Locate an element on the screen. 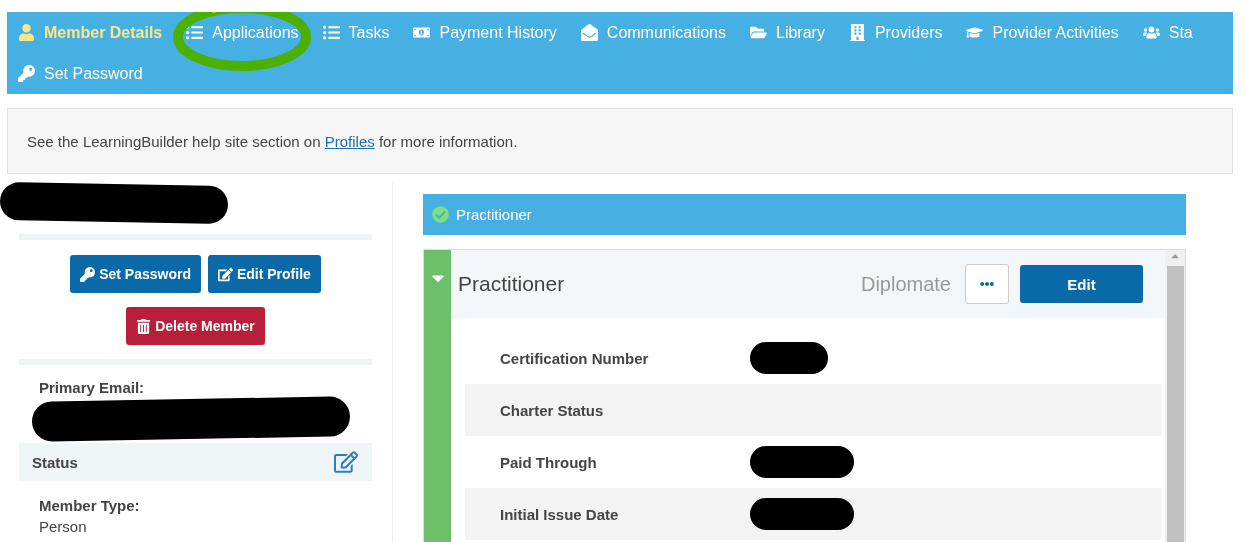 This screenshot has width=1246, height=542. banner-title: Practitioner is located at coordinates (494, 214).